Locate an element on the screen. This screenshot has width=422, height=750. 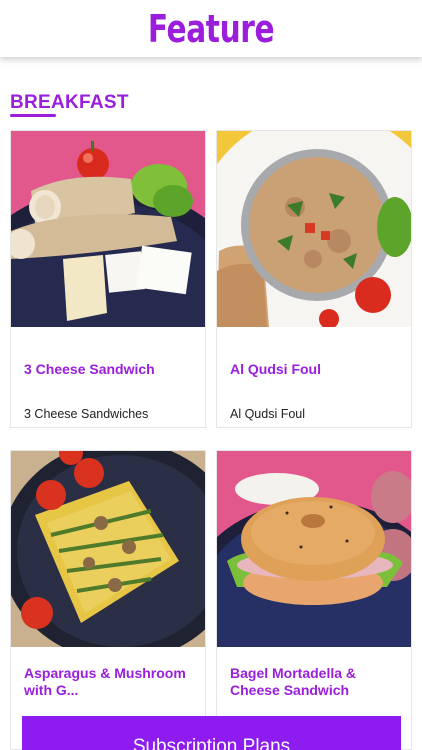
subscription-plans-button: Subscription Plans is located at coordinates (211, 733).